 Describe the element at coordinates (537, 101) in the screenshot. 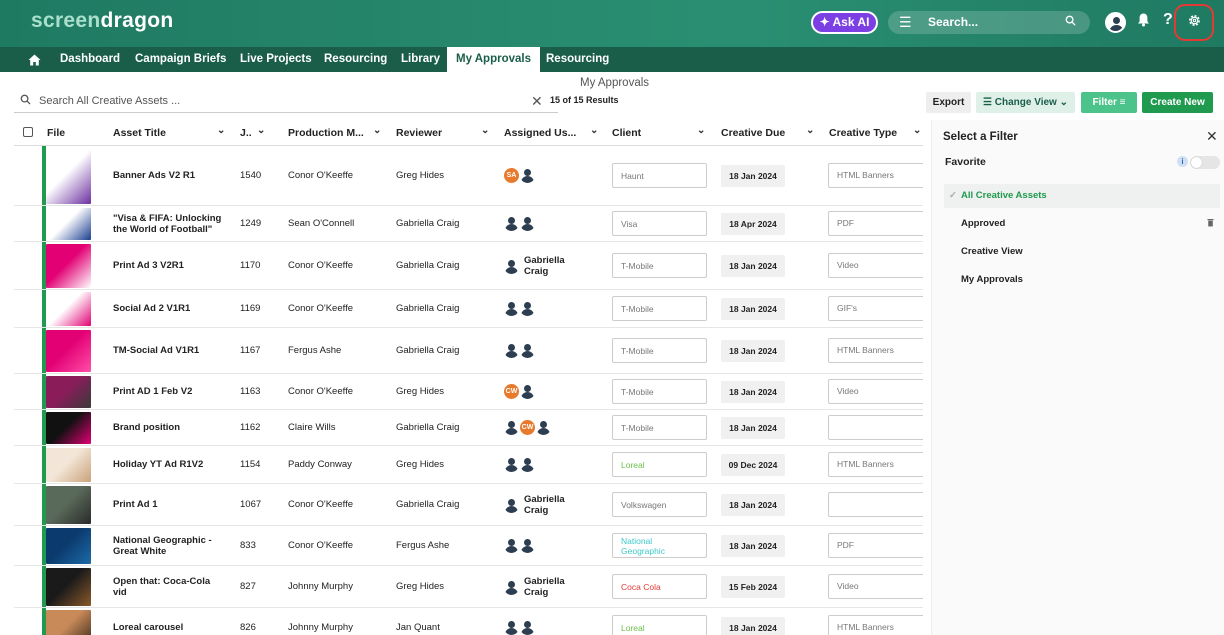

I see `clear-search-icon: ✕` at that location.